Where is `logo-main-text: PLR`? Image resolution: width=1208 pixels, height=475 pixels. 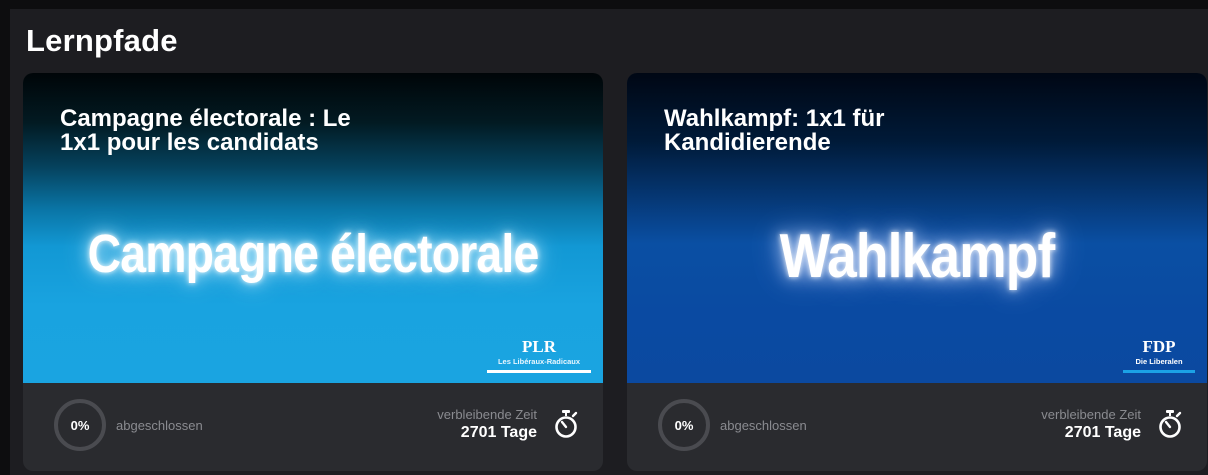
logo-main-text: PLR is located at coordinates (539, 346).